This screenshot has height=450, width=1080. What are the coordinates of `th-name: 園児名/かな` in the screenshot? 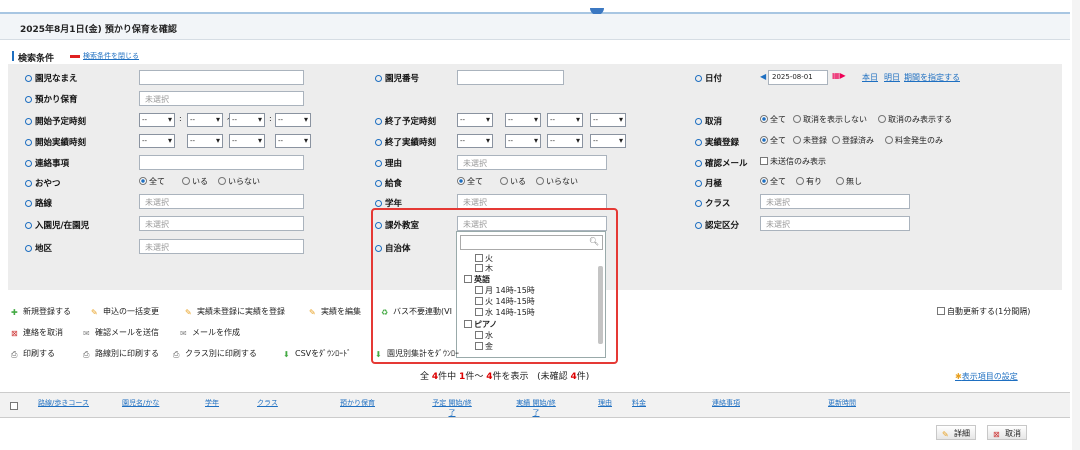 It's located at (140, 403).